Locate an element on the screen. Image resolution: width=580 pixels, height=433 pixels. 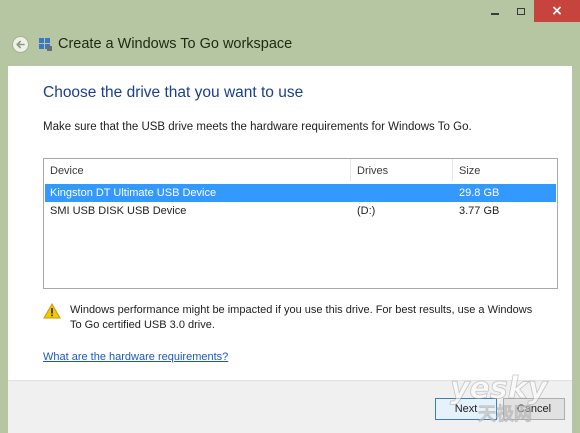
close-icon: × is located at coordinates (557, 11).